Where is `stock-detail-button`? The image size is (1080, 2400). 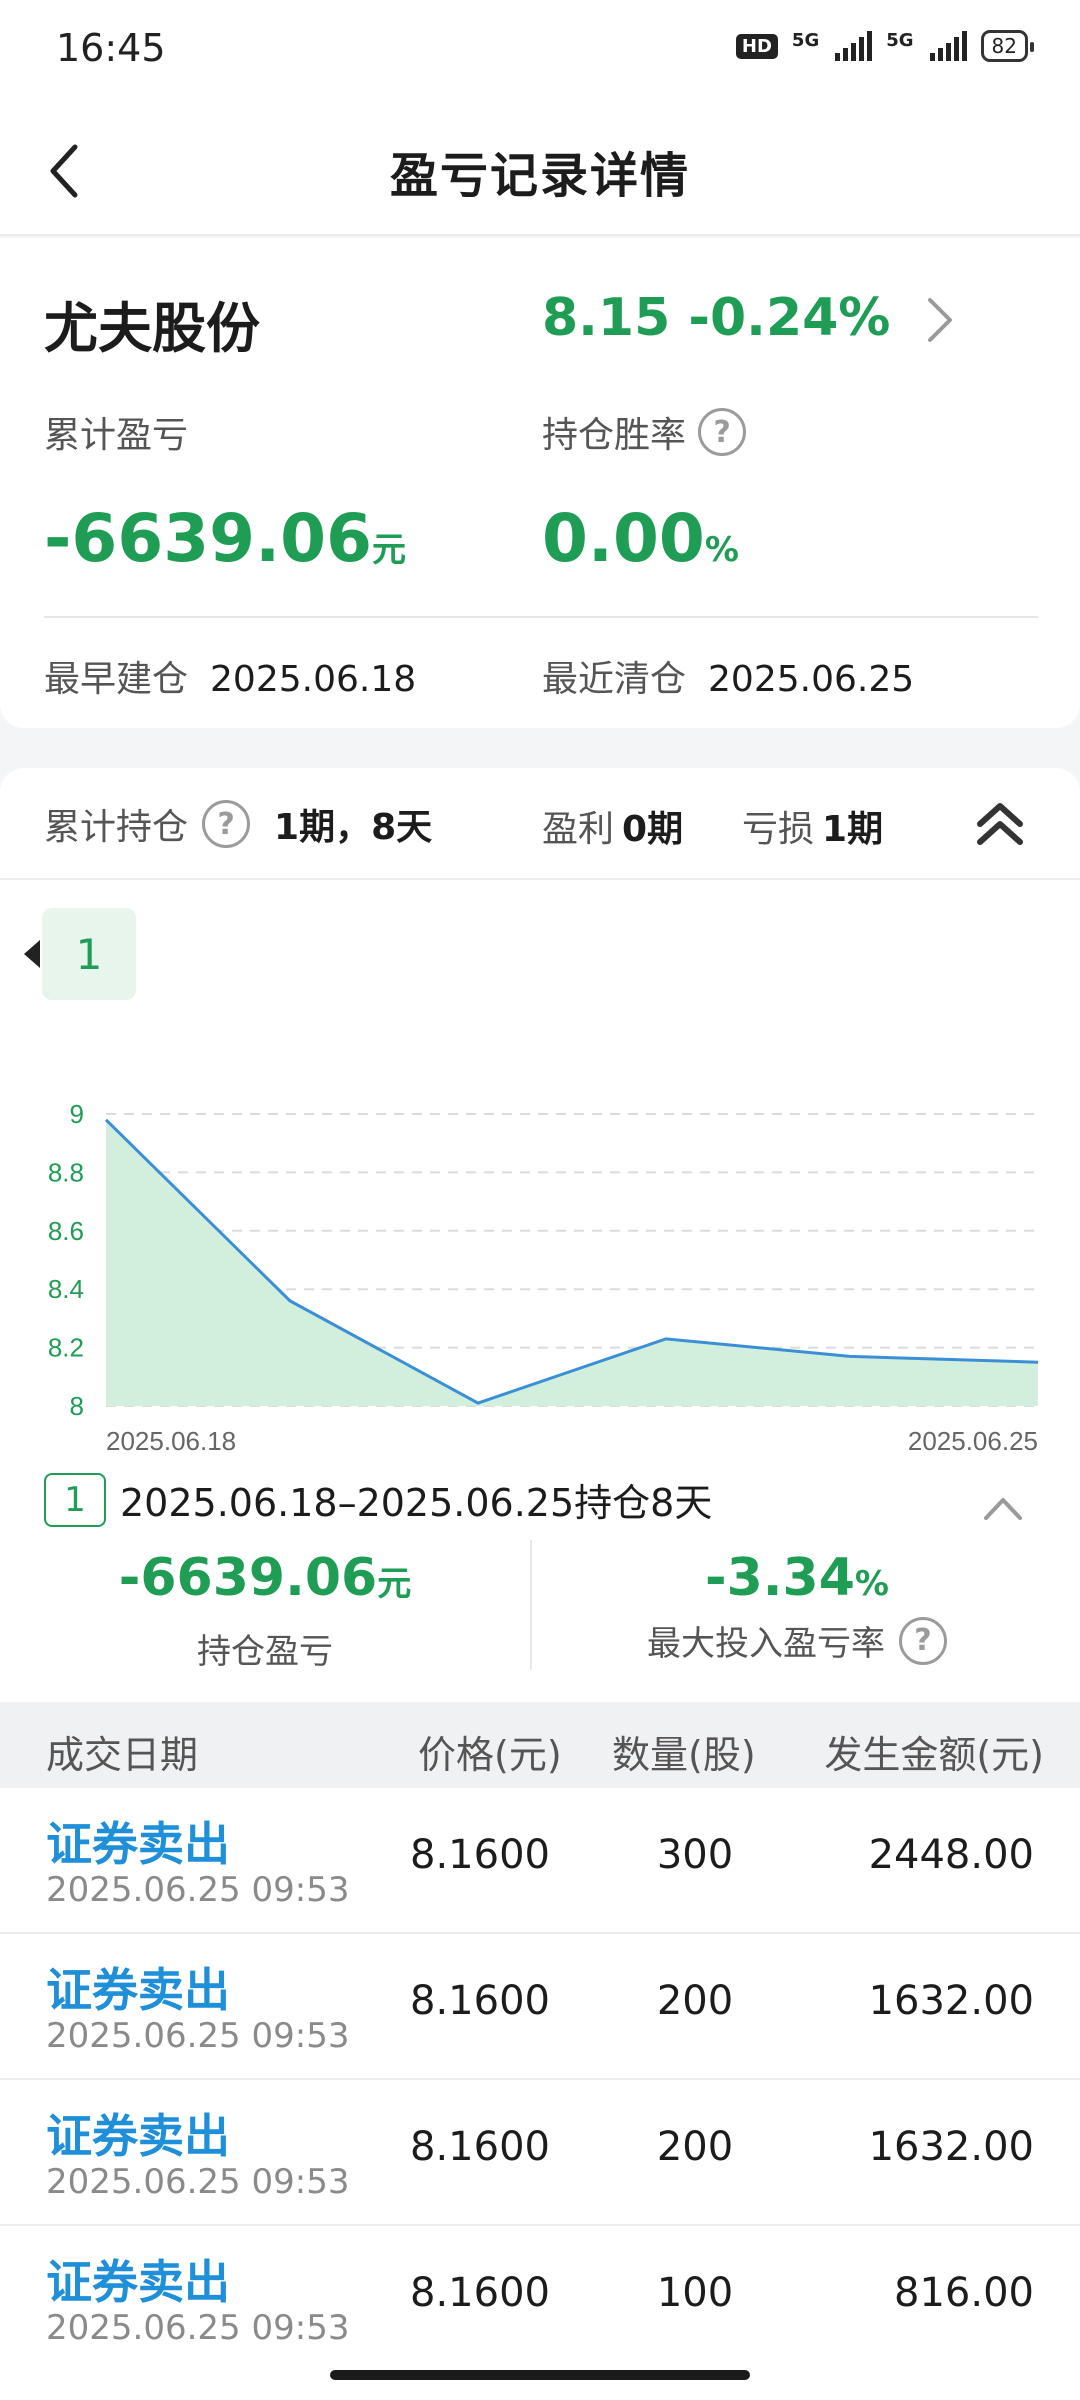 stock-detail-button is located at coordinates (945, 320).